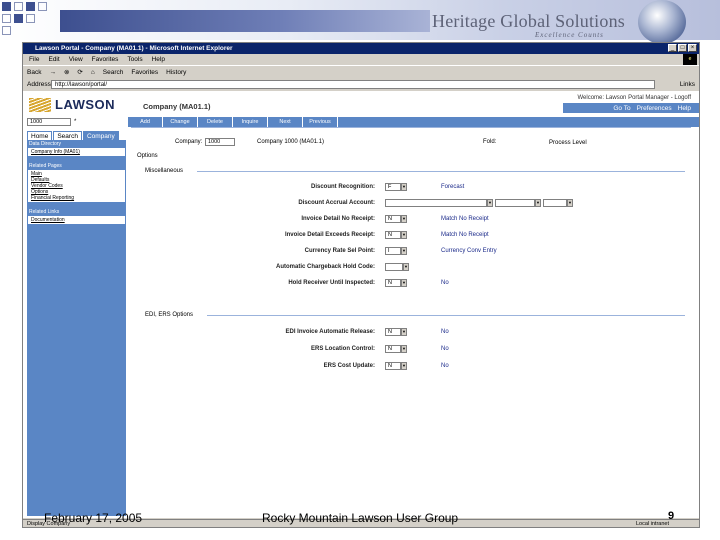  I want to click on tab-search: Search, so click(67, 135).